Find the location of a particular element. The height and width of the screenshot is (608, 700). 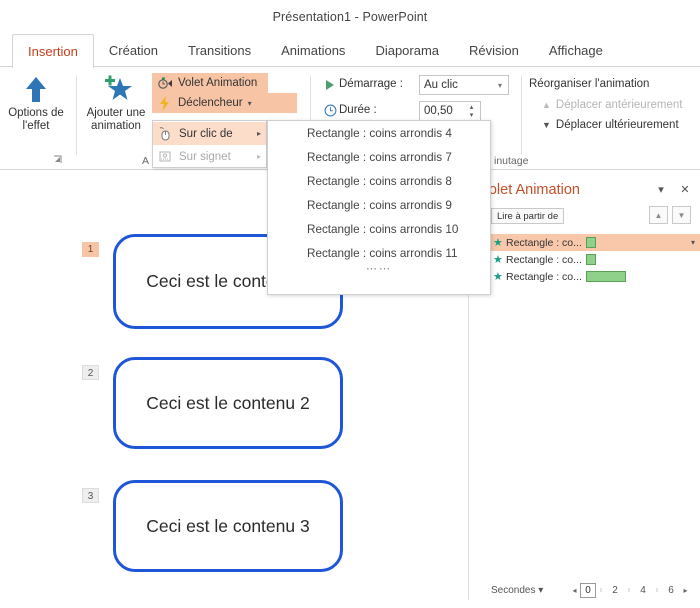

title-bar: Présentation1 - PowerPoint is located at coordinates (350, 17).